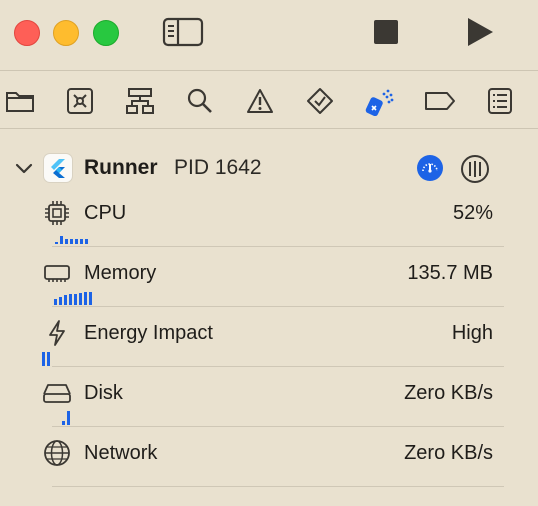  I want to click on gauge-value: High, so click(472, 333).